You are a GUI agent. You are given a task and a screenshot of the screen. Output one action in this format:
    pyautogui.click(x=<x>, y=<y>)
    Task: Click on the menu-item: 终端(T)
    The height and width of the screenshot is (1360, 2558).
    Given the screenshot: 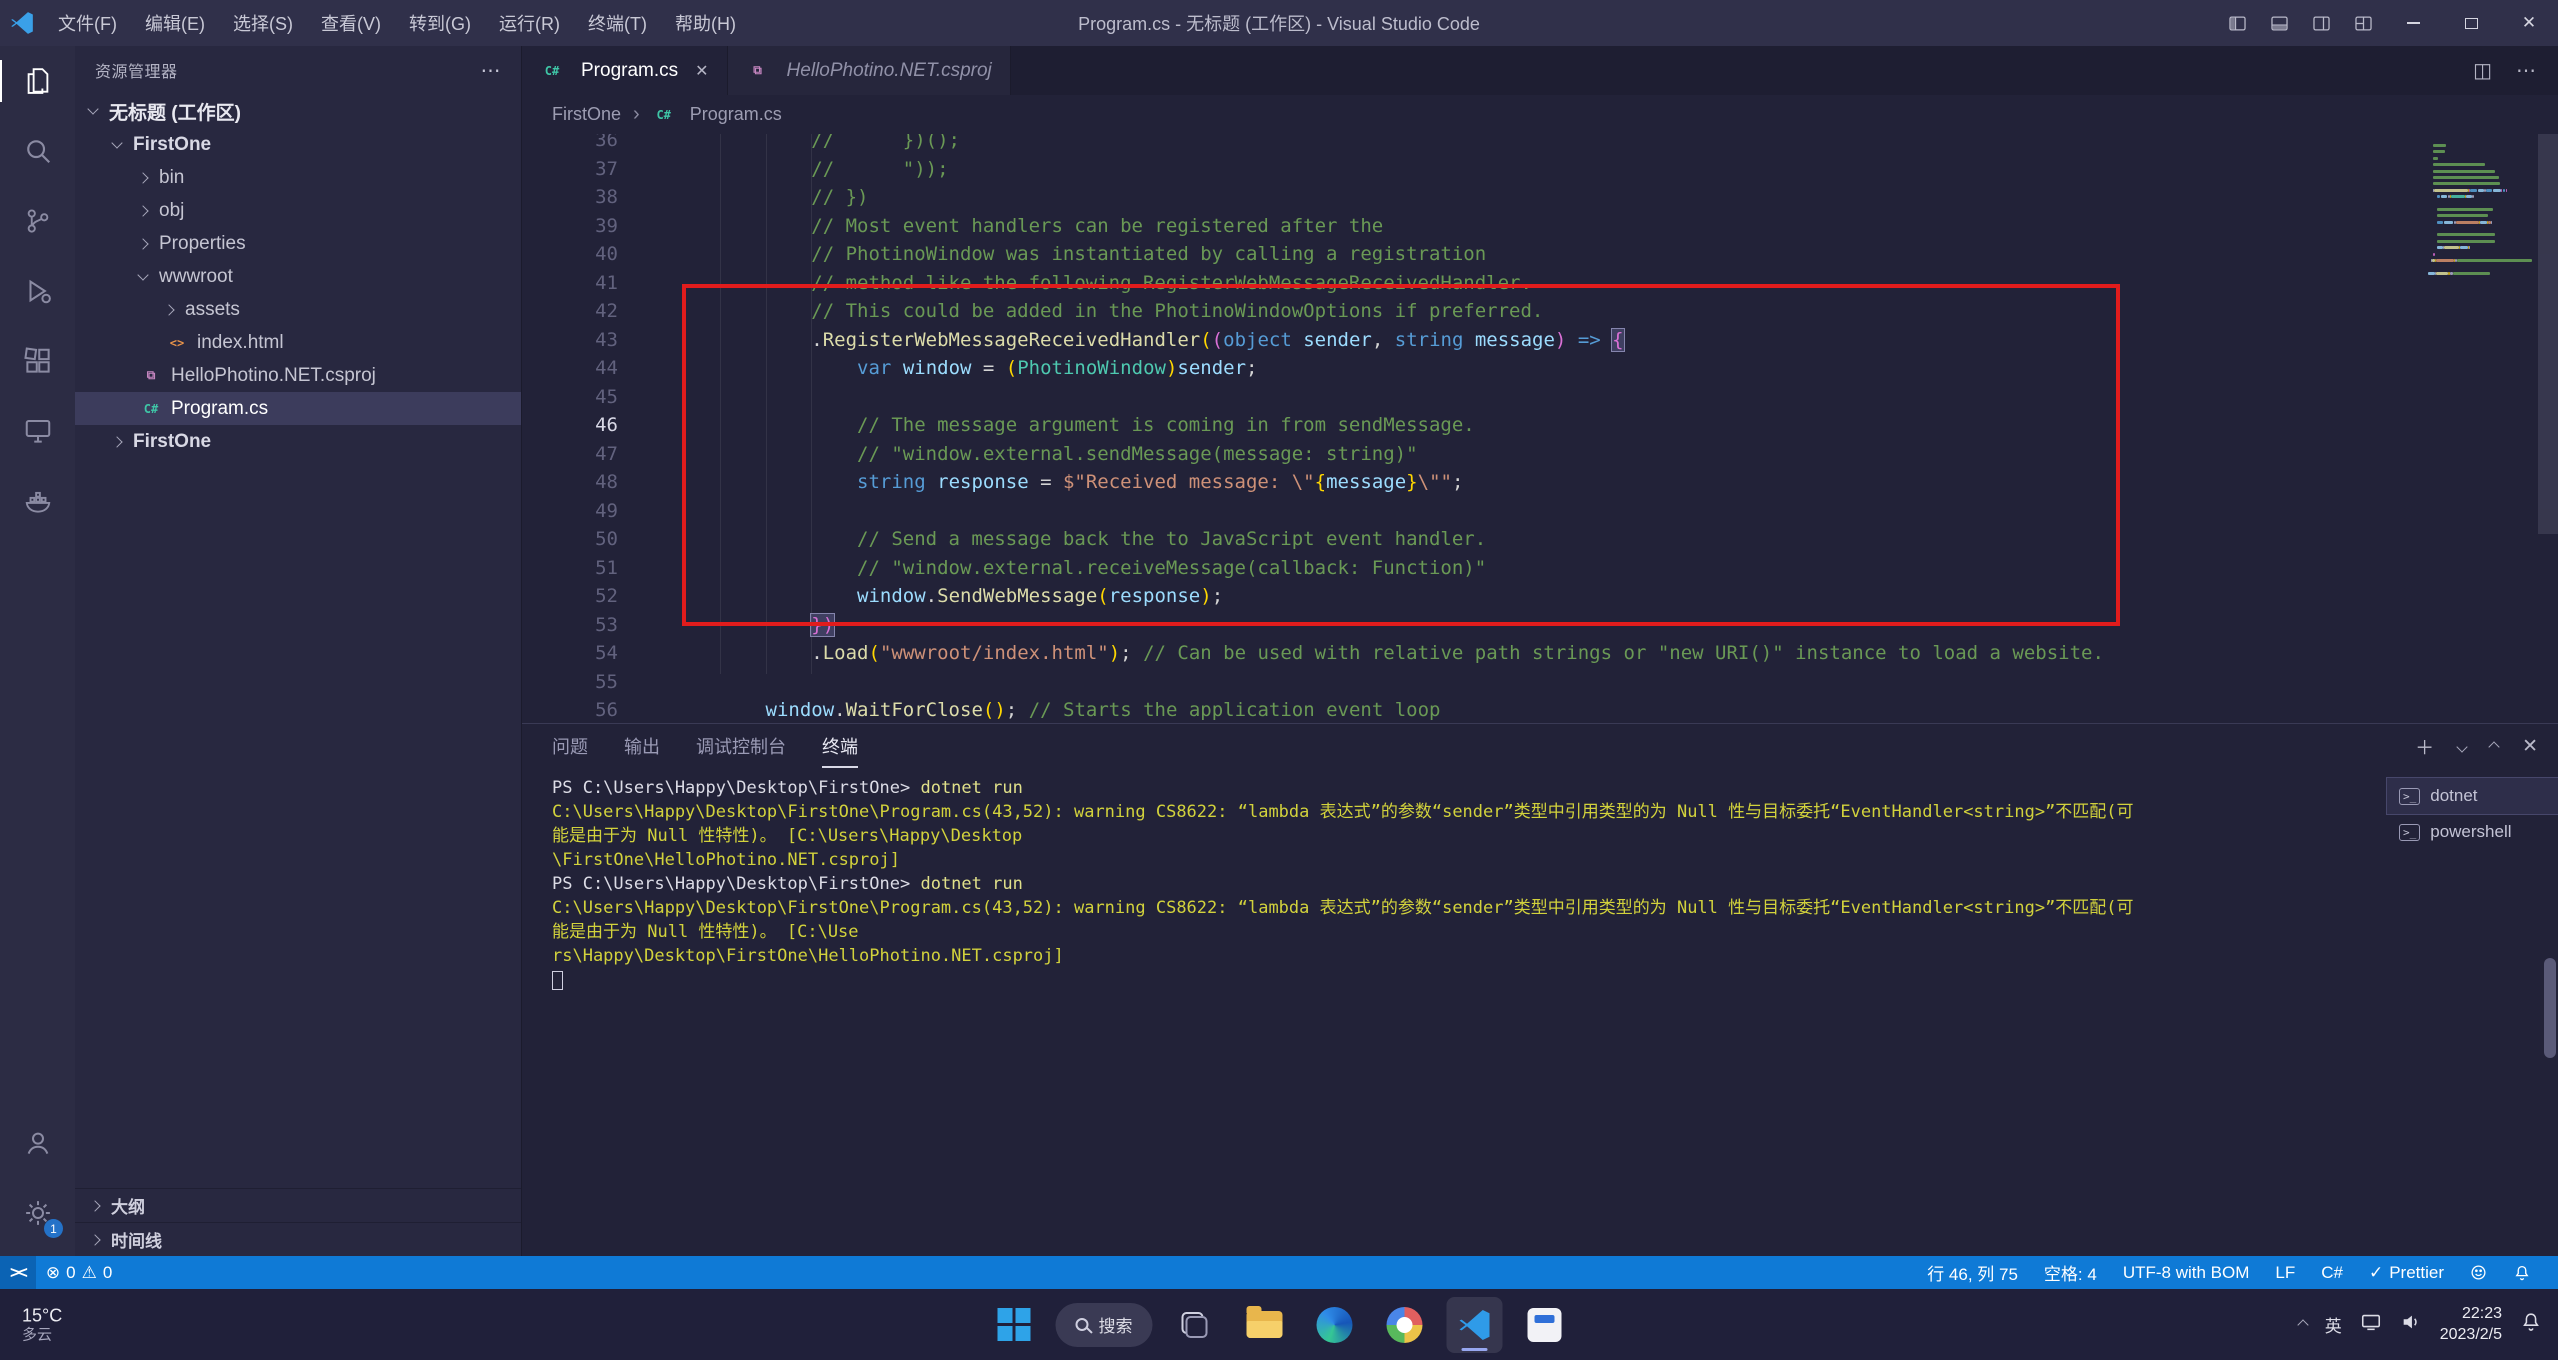 What is the action you would take?
    pyautogui.click(x=617, y=23)
    